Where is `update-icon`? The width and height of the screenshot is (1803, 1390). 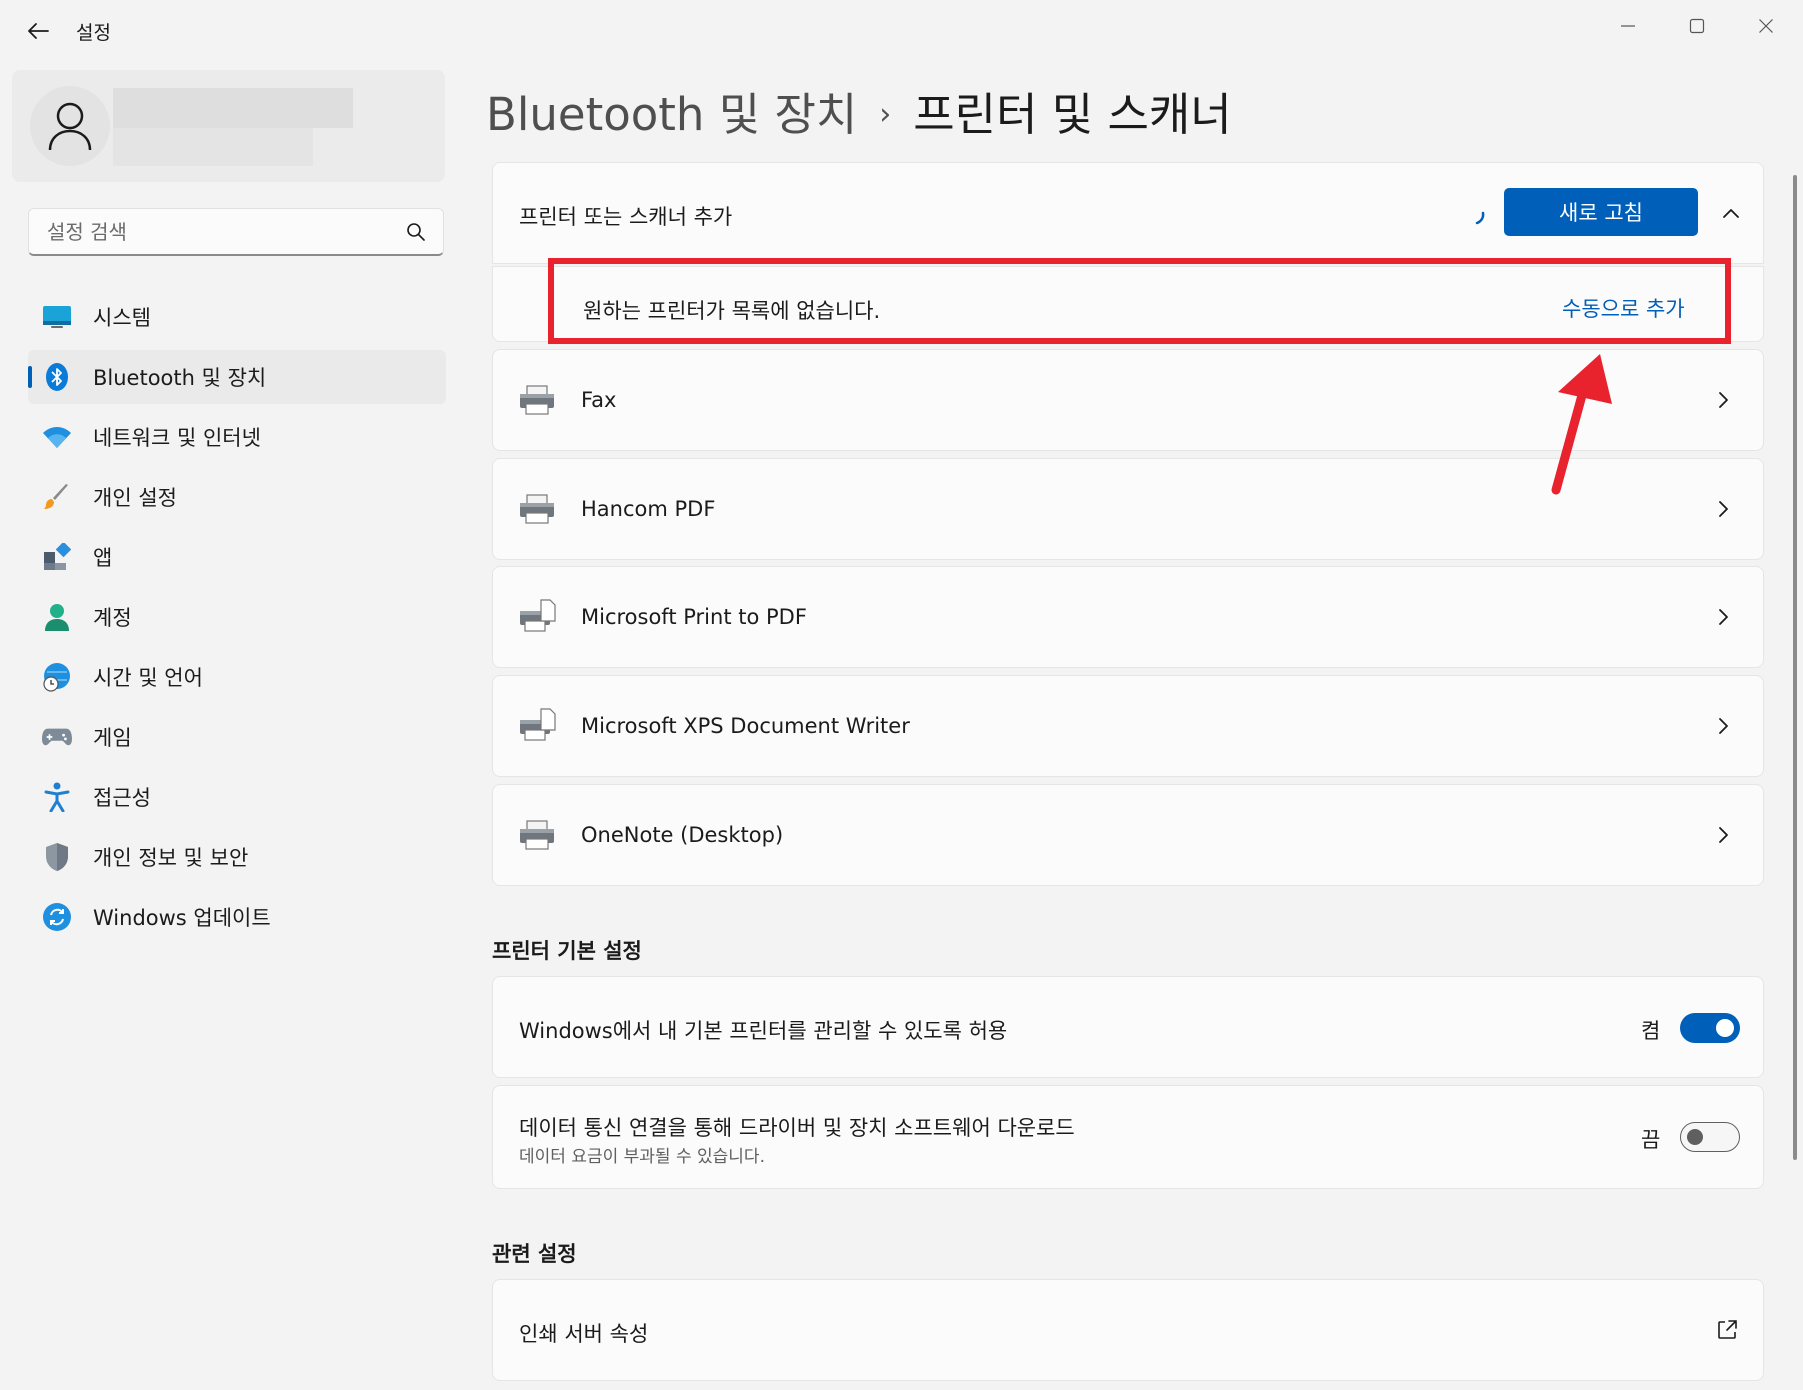
update-icon is located at coordinates (57, 917).